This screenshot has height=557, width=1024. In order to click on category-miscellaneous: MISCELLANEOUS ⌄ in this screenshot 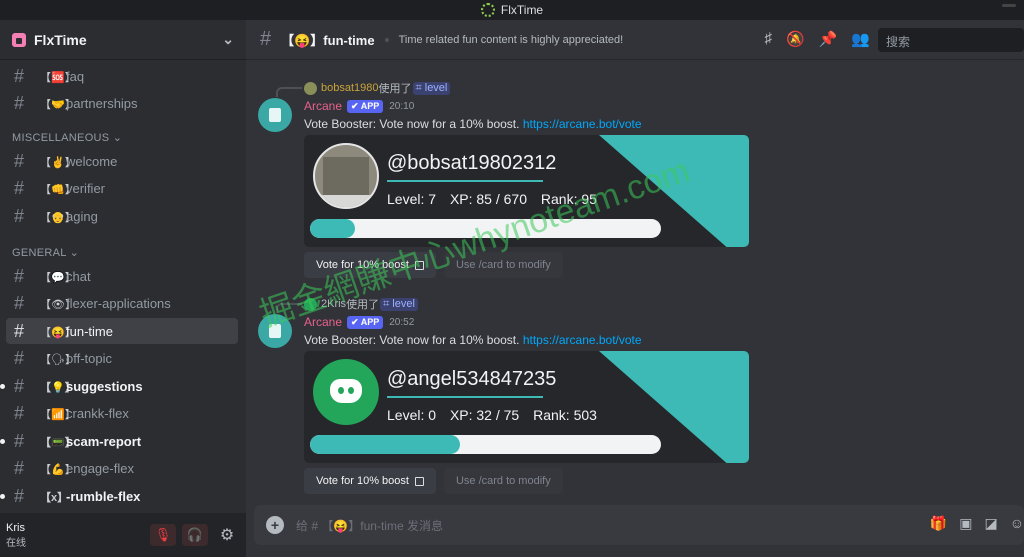, I will do `click(67, 137)`.